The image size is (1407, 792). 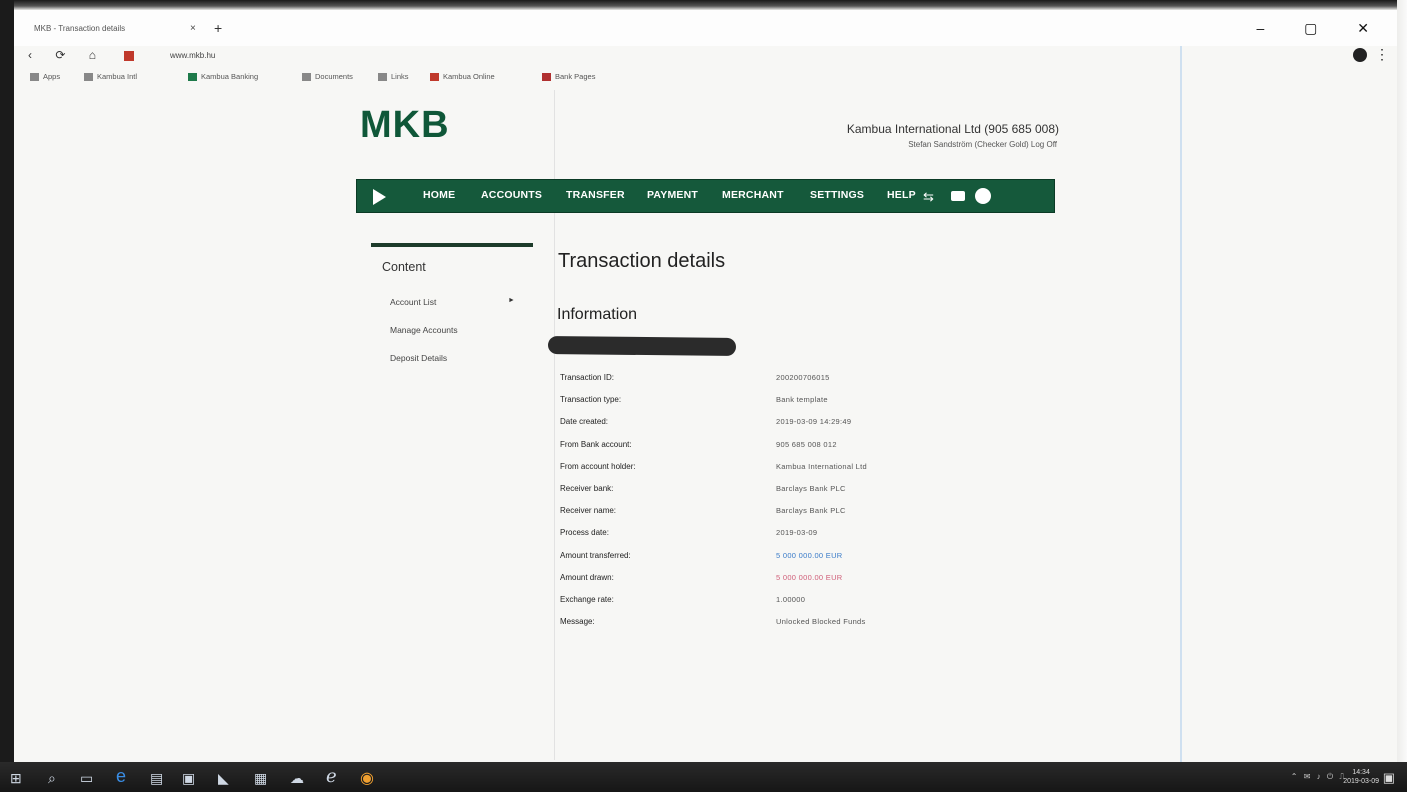 I want to click on detail-label: Receiver name:, so click(x=588, y=511).